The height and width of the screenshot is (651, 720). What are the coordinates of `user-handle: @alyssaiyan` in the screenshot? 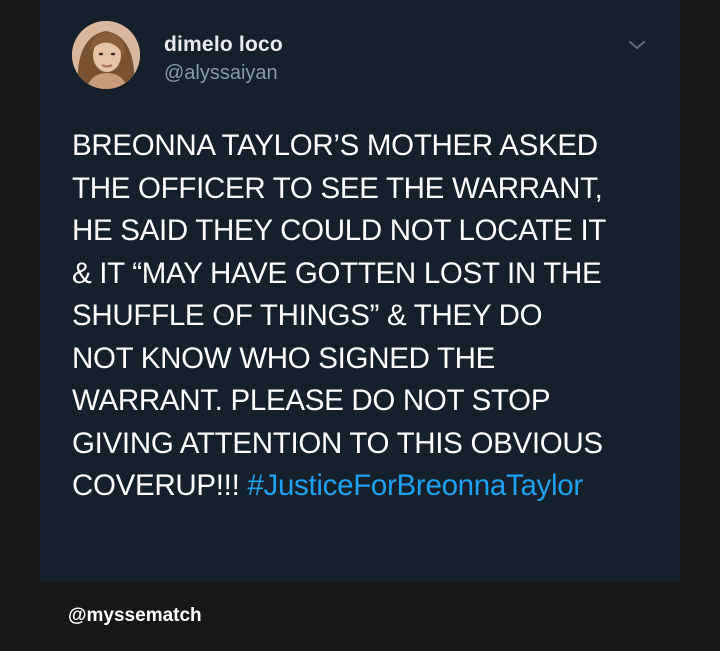 It's located at (221, 73).